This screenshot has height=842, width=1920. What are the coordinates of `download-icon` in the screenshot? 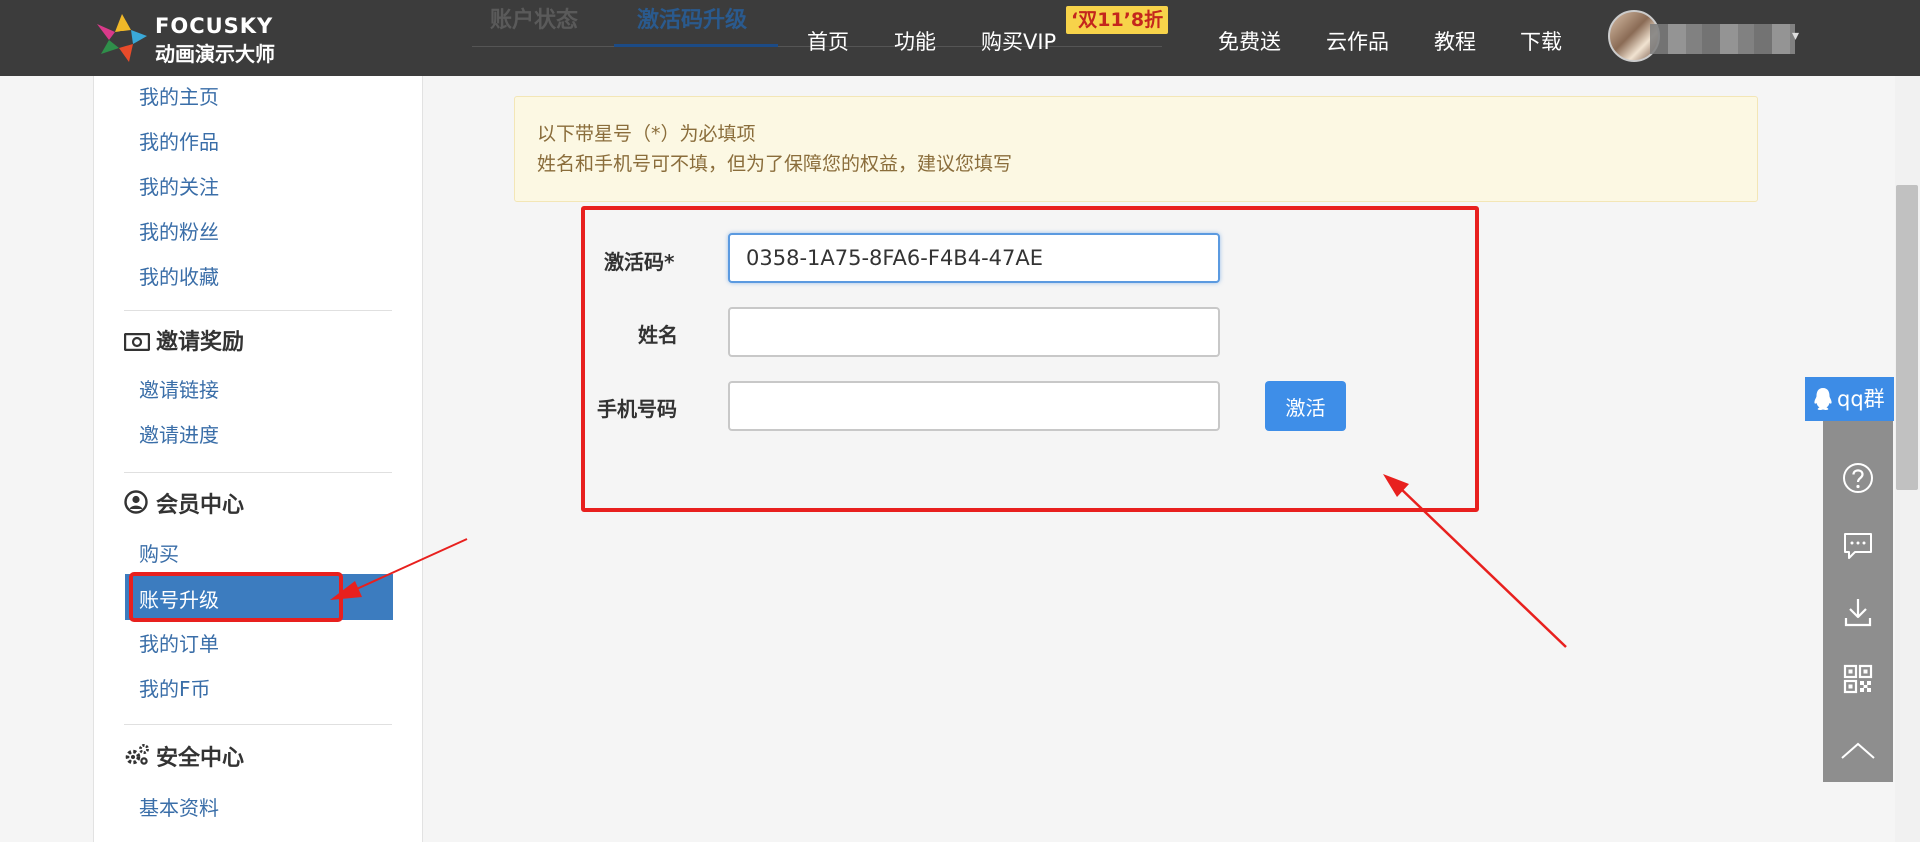 It's located at (1858, 612).